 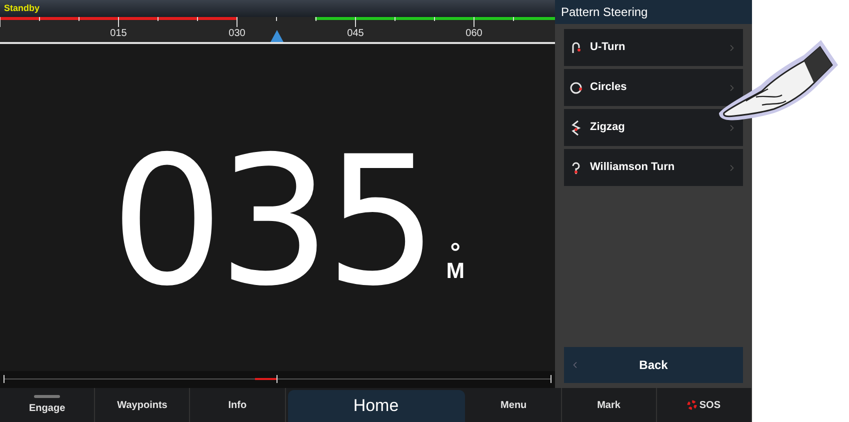 I want to click on bottom-tab: SOS, so click(x=704, y=405).